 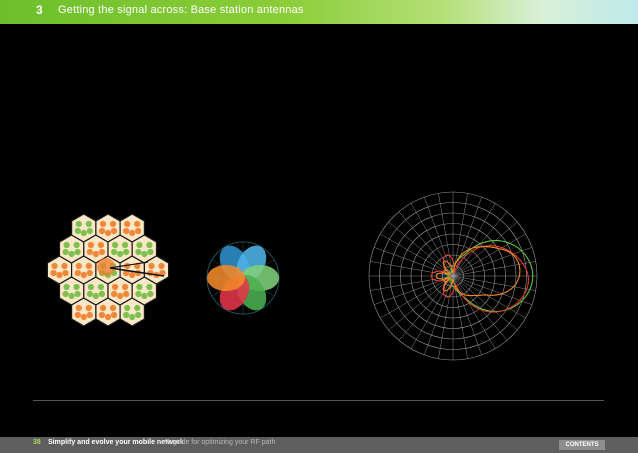 I want to click on polar-radiation-plot, so click(x=453, y=276).